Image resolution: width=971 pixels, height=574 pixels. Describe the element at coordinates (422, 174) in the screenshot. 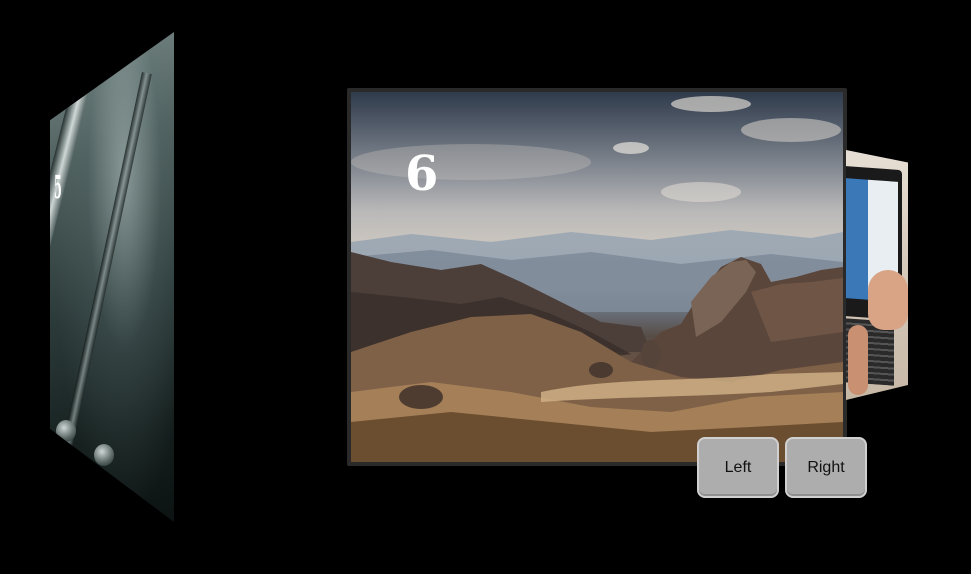

I see `slide-number: 6` at that location.